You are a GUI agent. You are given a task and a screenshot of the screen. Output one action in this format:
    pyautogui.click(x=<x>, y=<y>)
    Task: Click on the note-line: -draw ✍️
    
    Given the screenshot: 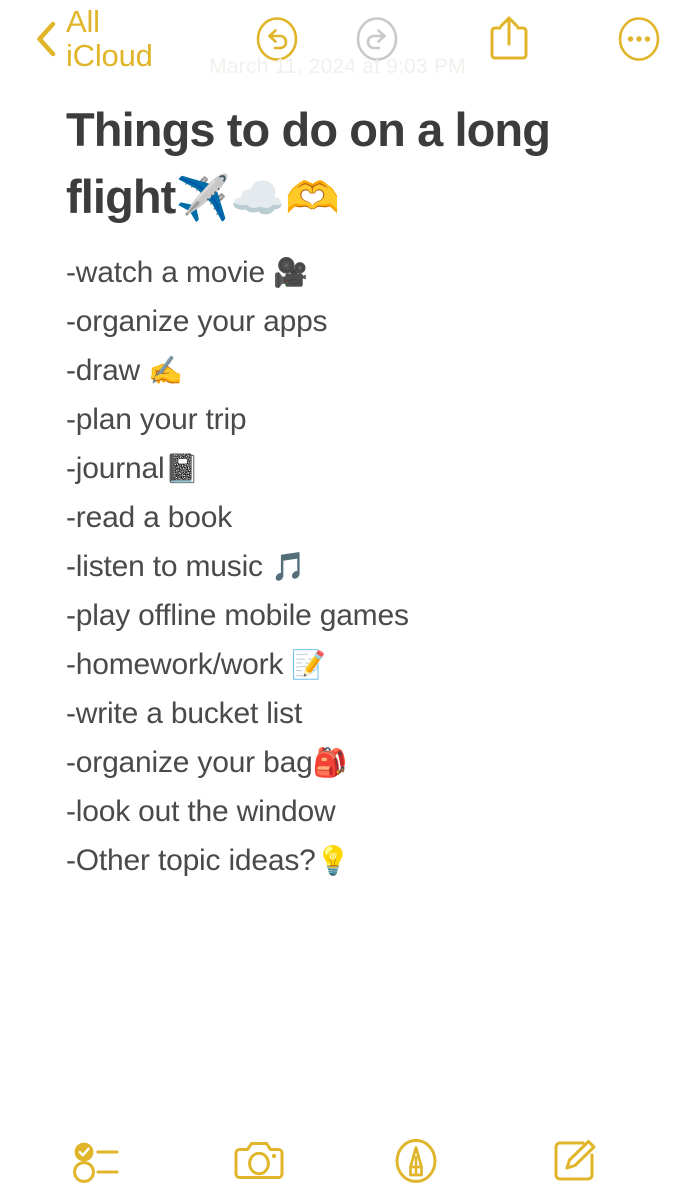 What is the action you would take?
    pyautogui.click(x=353, y=370)
    